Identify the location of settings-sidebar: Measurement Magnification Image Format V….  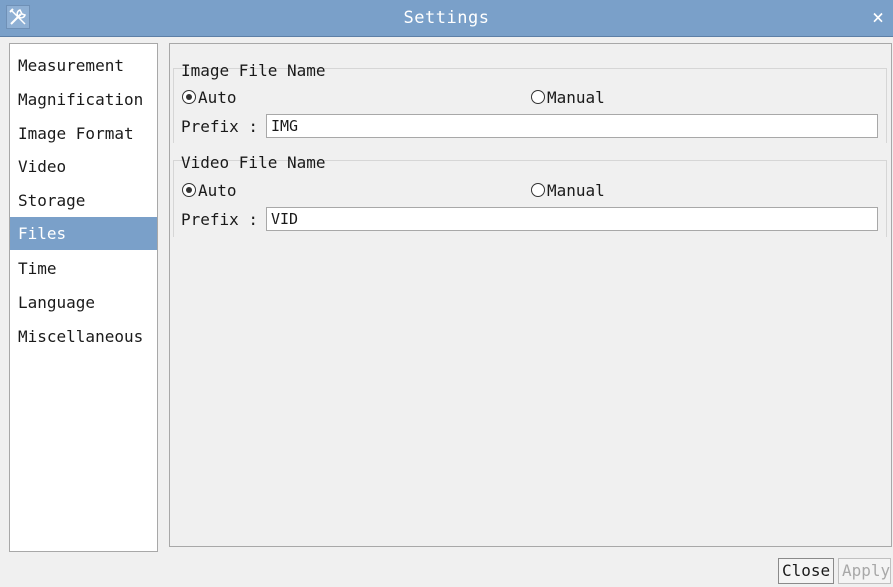
(83, 297).